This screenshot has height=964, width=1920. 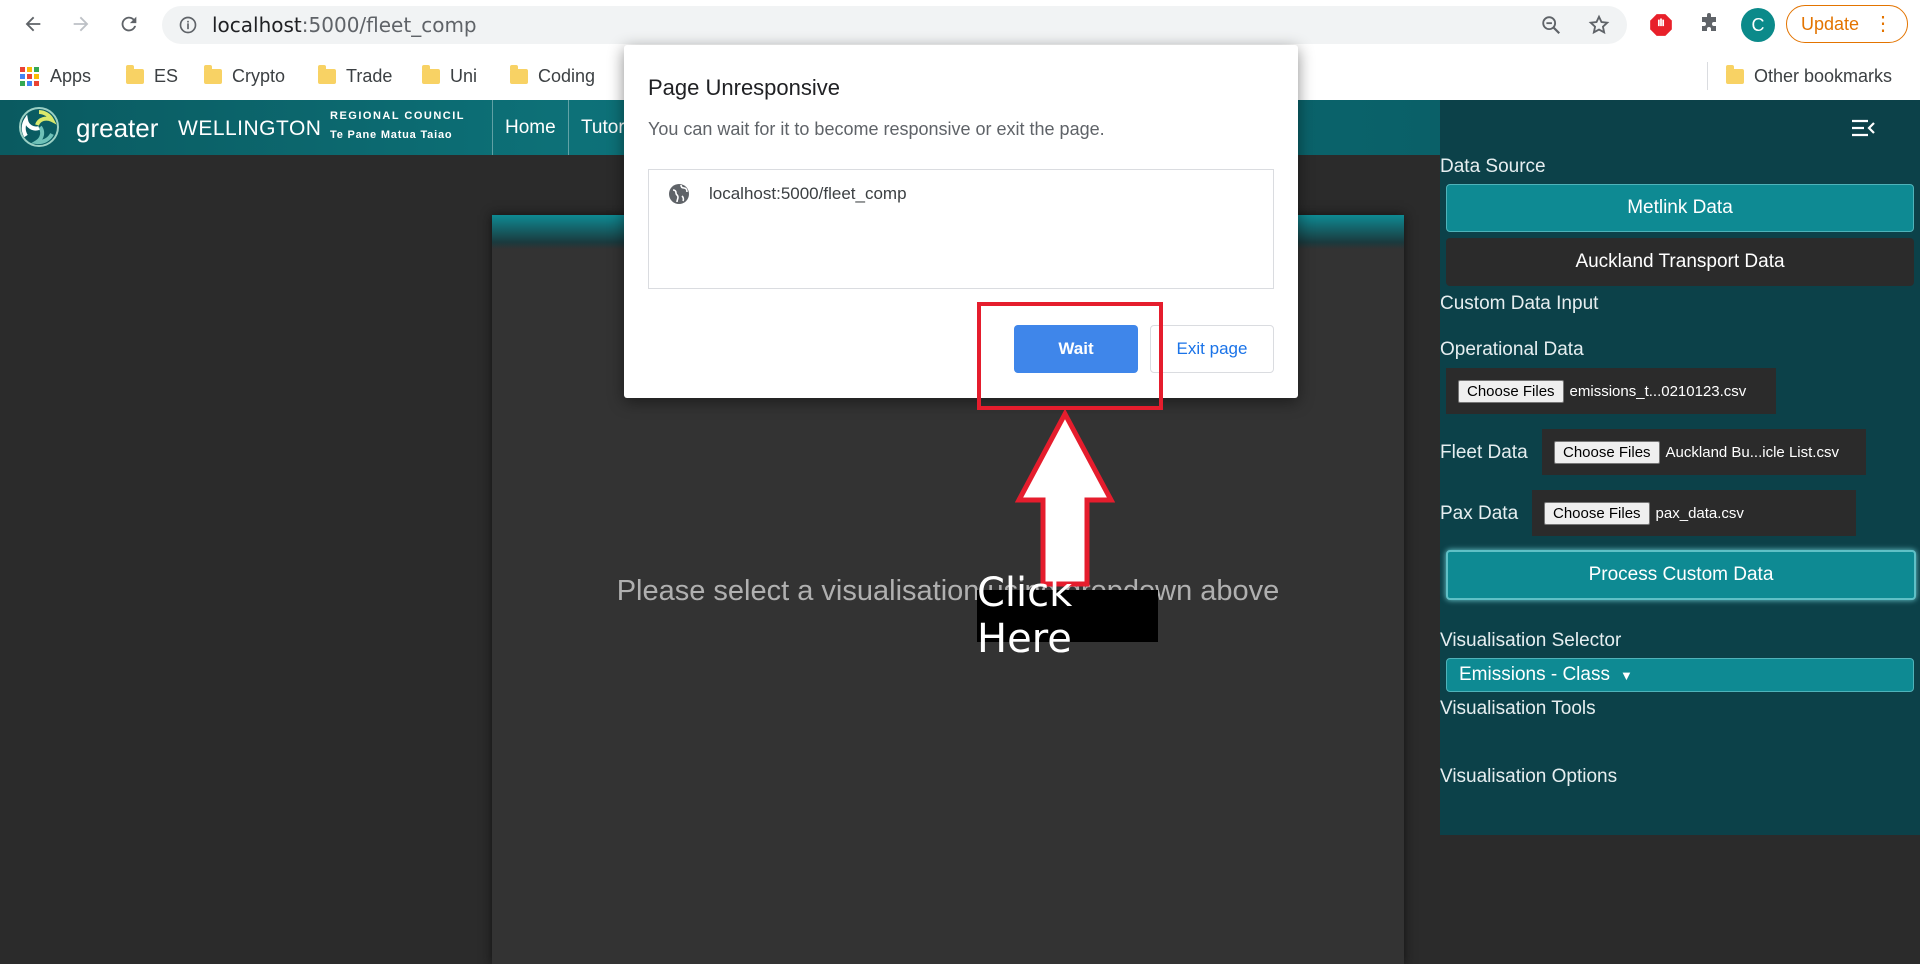 What do you see at coordinates (33, 24) in the screenshot?
I see `back-icon` at bounding box center [33, 24].